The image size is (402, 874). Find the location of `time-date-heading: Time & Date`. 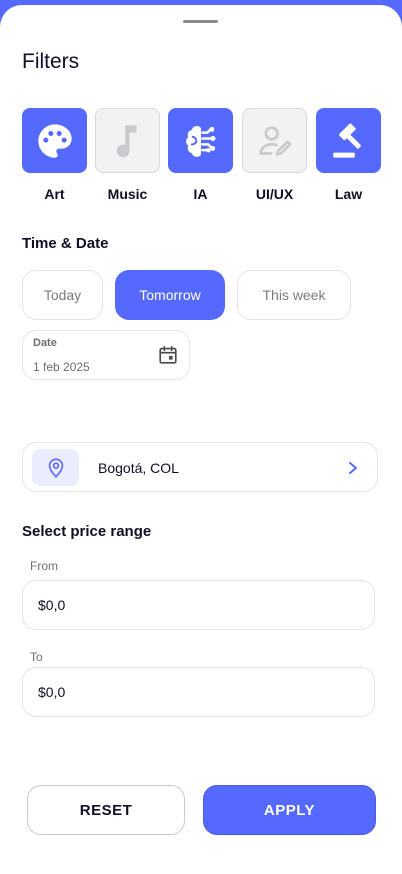

time-date-heading: Time & Date is located at coordinates (65, 243).